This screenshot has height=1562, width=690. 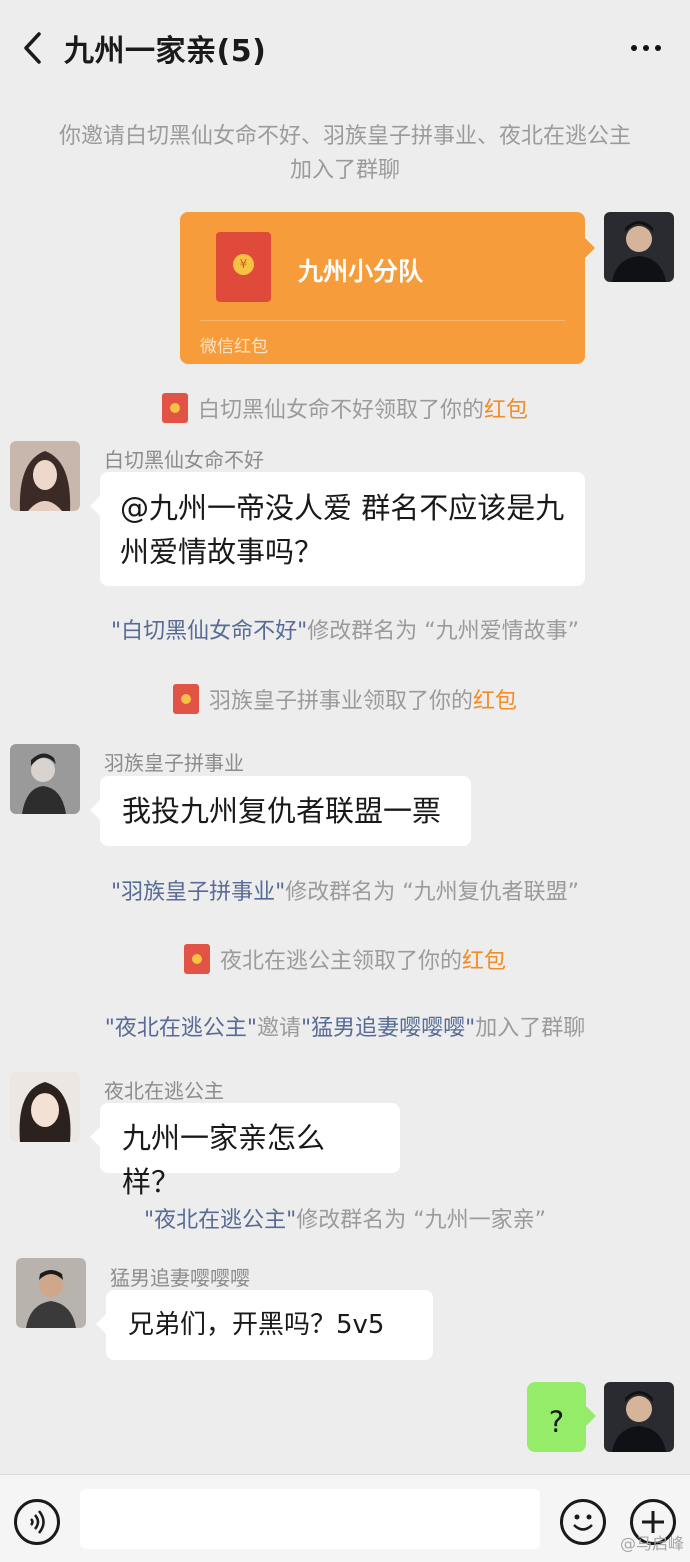 What do you see at coordinates (209, 631) in the screenshot?
I see `member-link: "白切黑仙女命不好"` at bounding box center [209, 631].